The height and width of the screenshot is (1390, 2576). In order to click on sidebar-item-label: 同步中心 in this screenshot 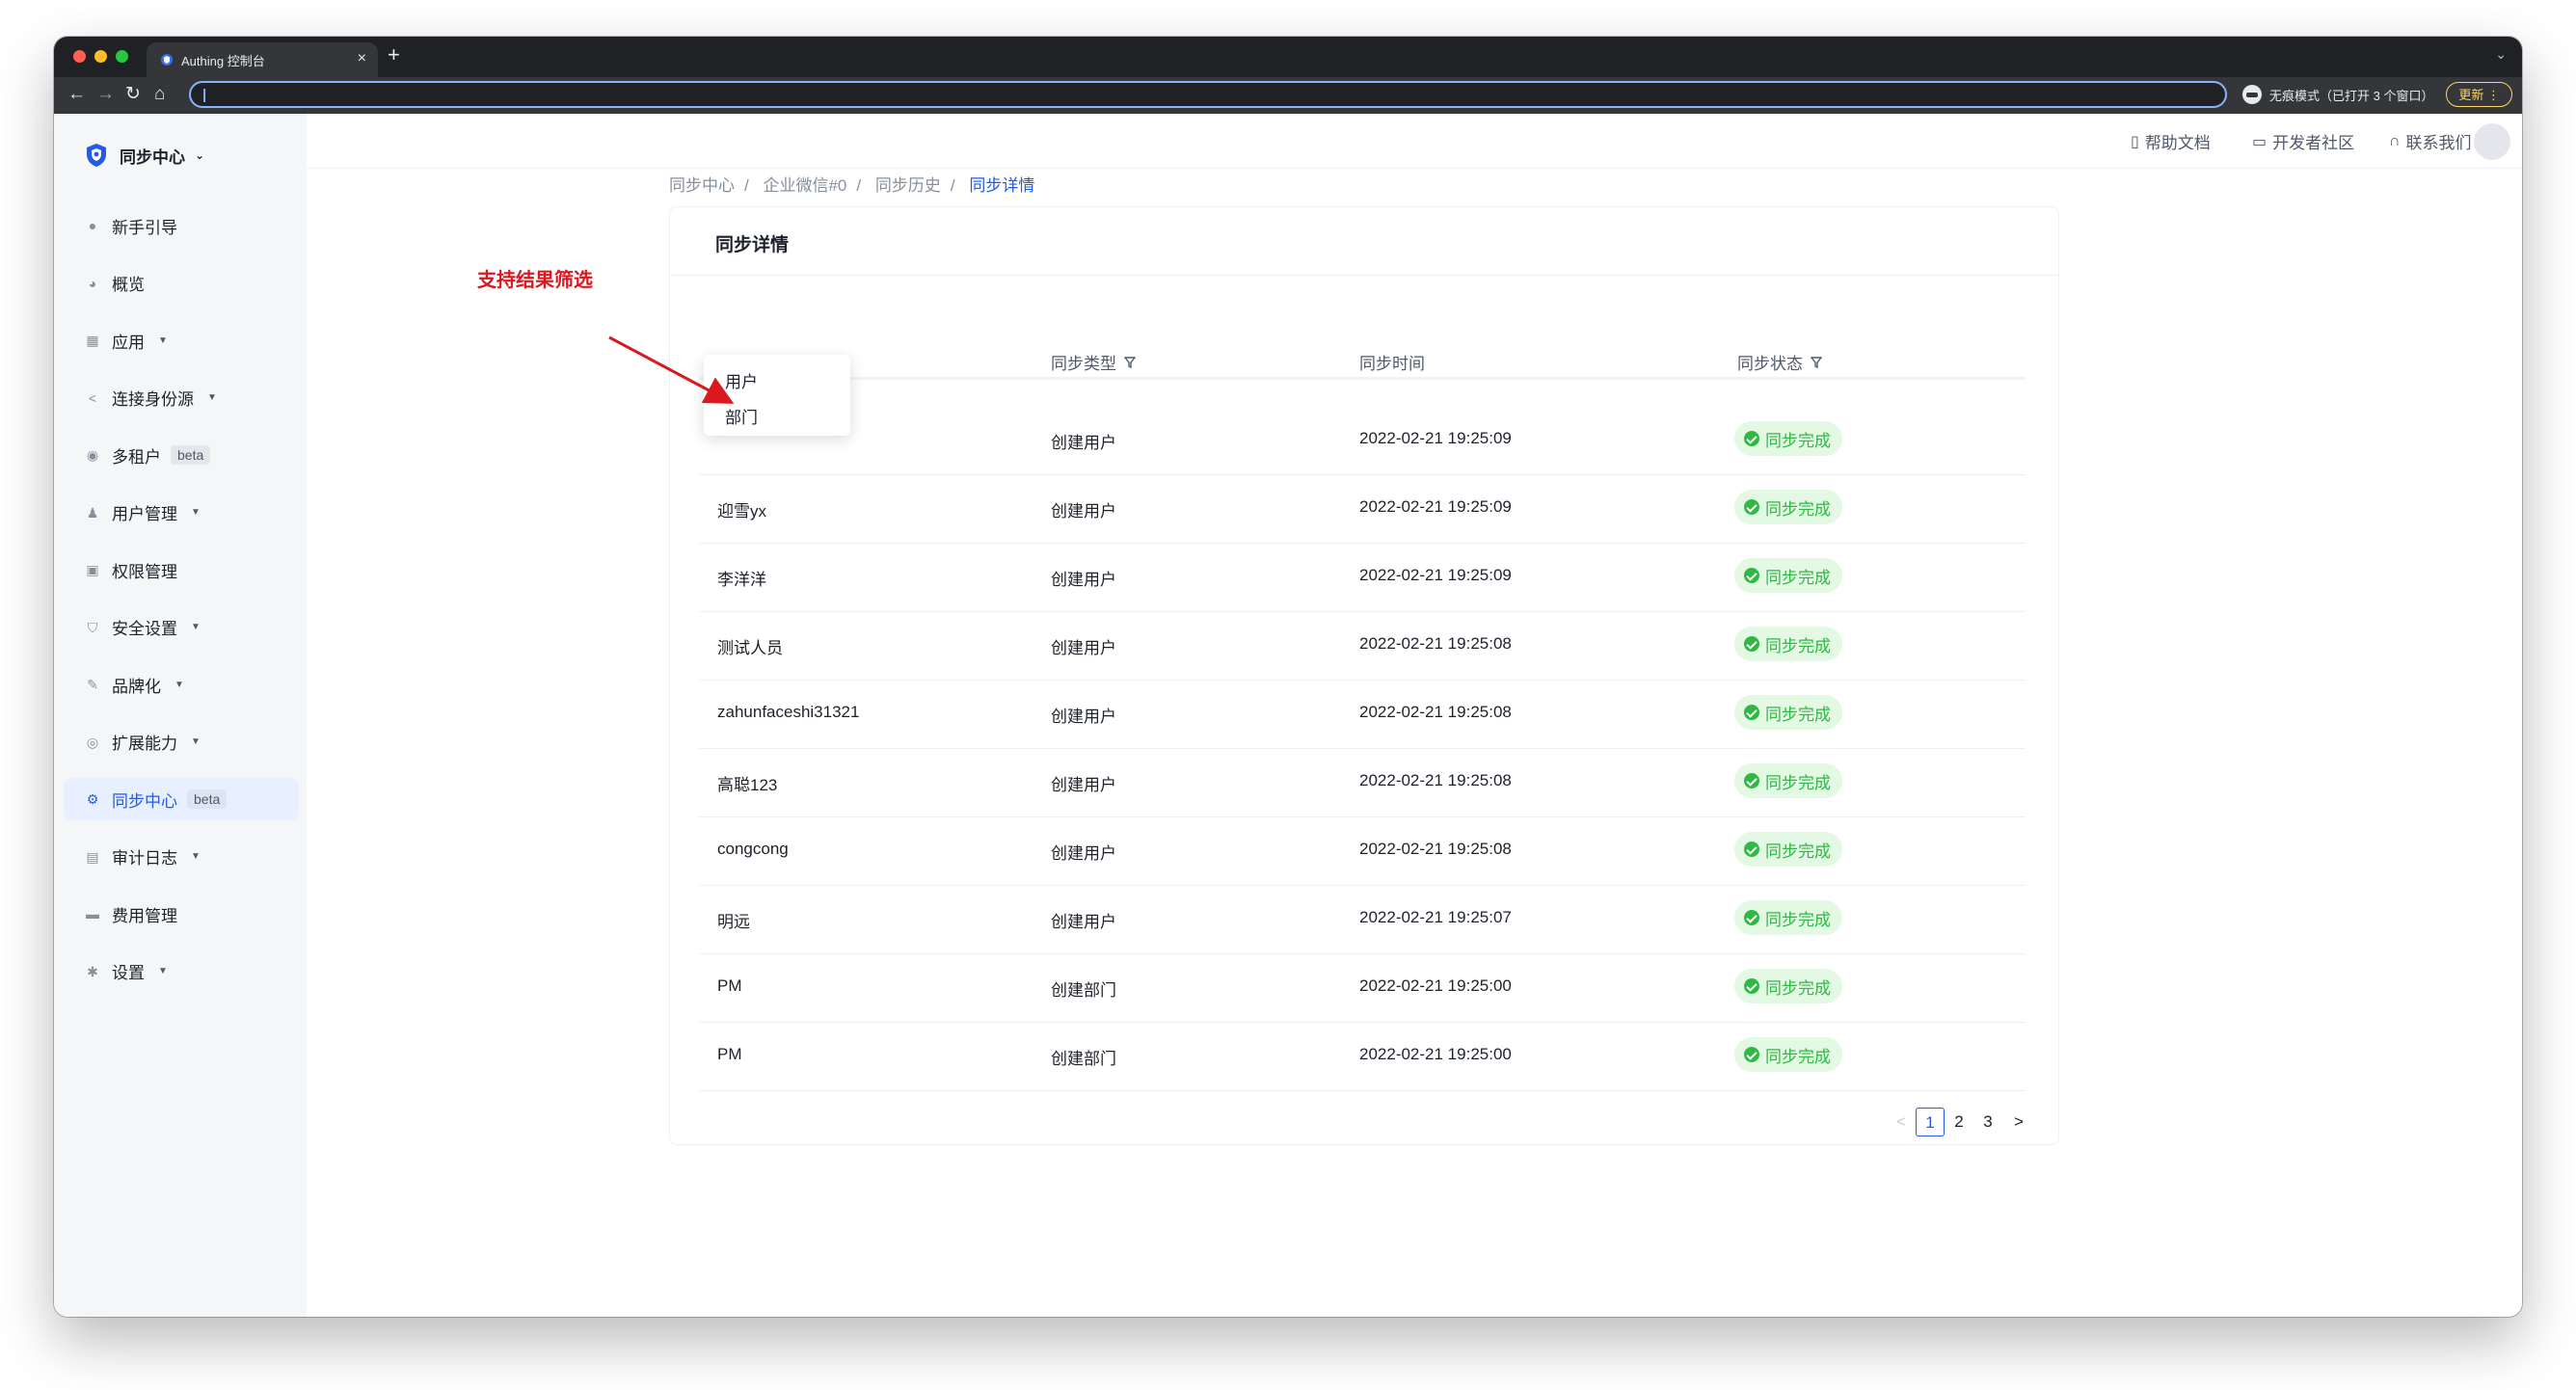, I will do `click(145, 801)`.